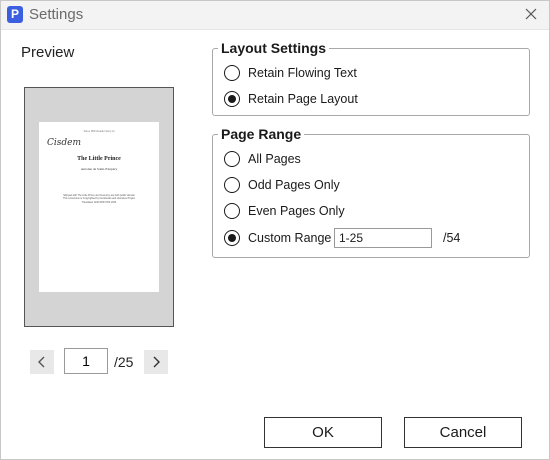 This screenshot has width=550, height=460. I want to click on custom-range-input: 1-25, so click(383, 238).